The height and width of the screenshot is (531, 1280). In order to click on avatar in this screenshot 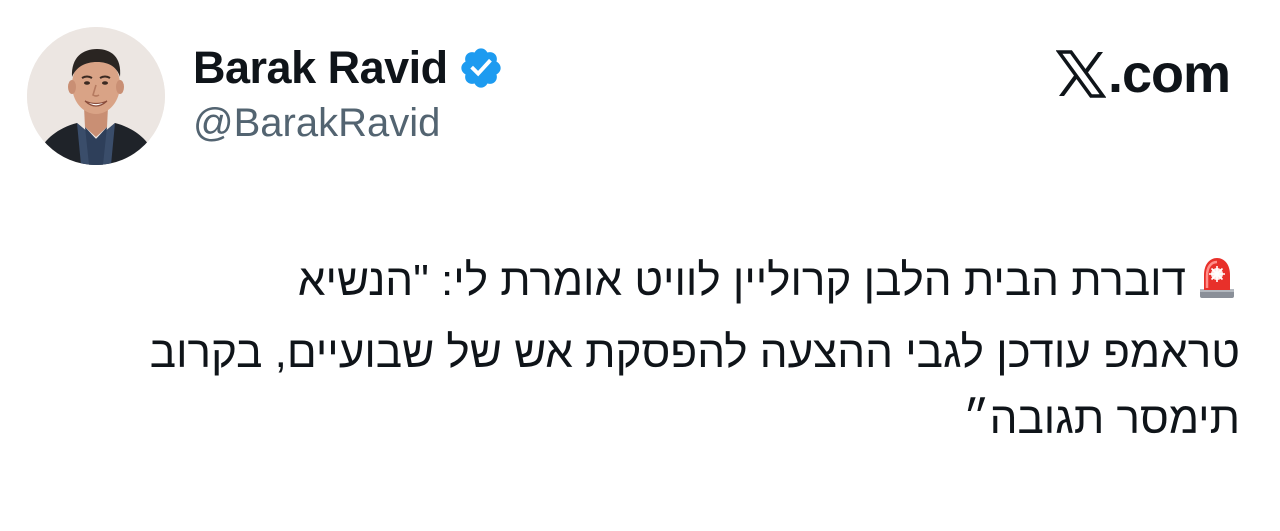, I will do `click(96, 96)`.